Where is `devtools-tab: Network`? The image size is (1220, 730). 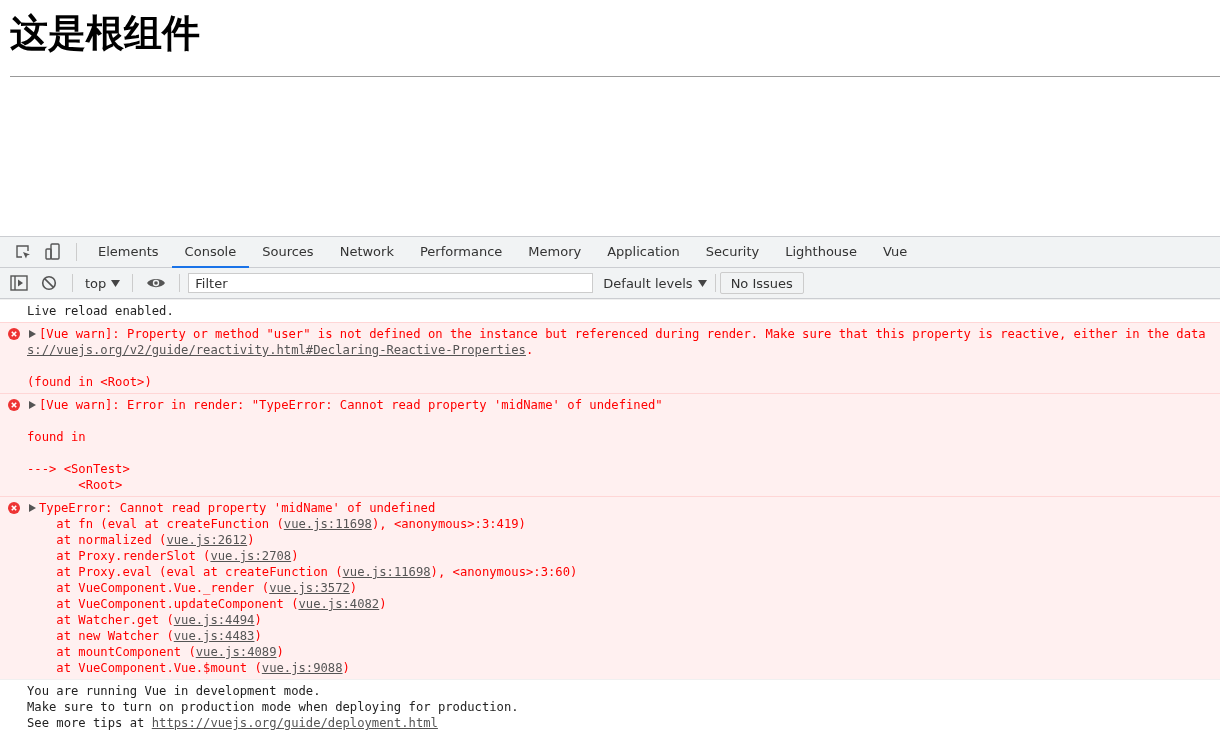
devtools-tab: Network is located at coordinates (366, 252).